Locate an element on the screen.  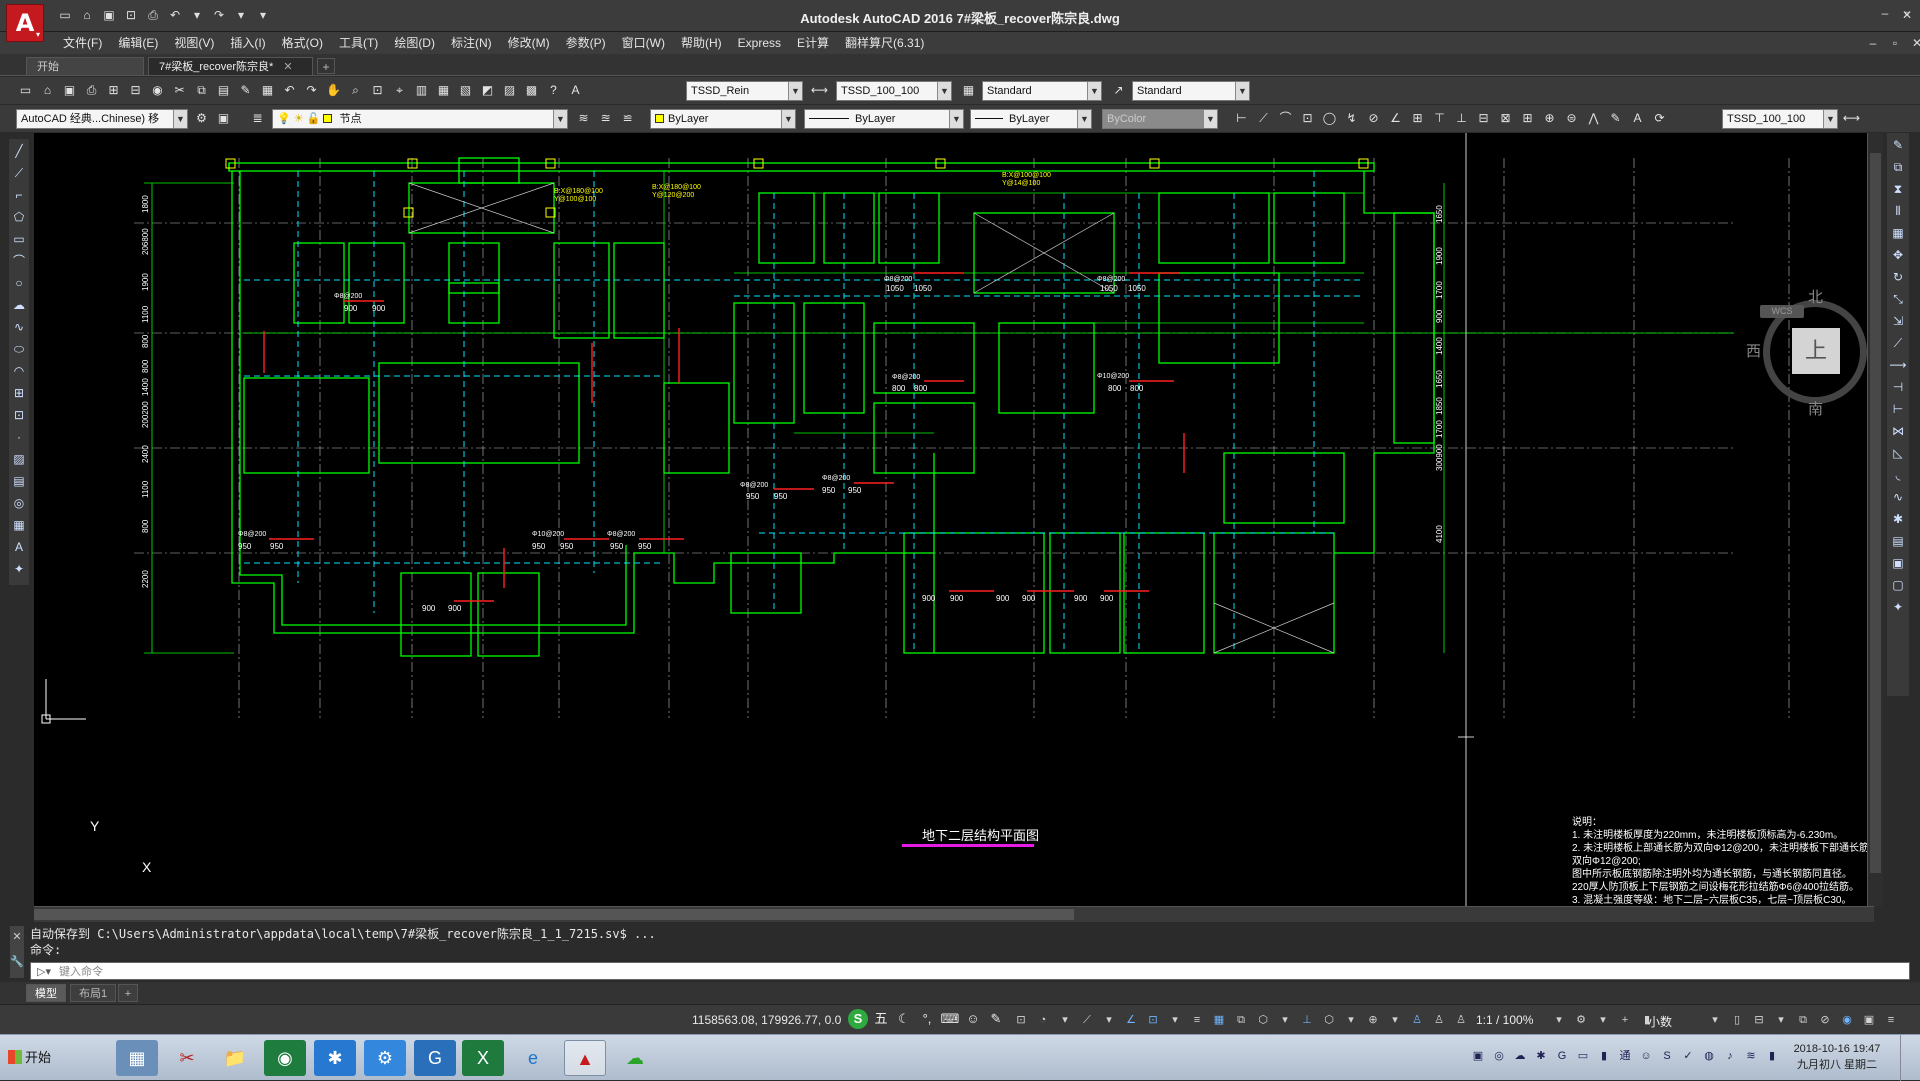
sheet-set-icon: ◩ is located at coordinates (487, 90).